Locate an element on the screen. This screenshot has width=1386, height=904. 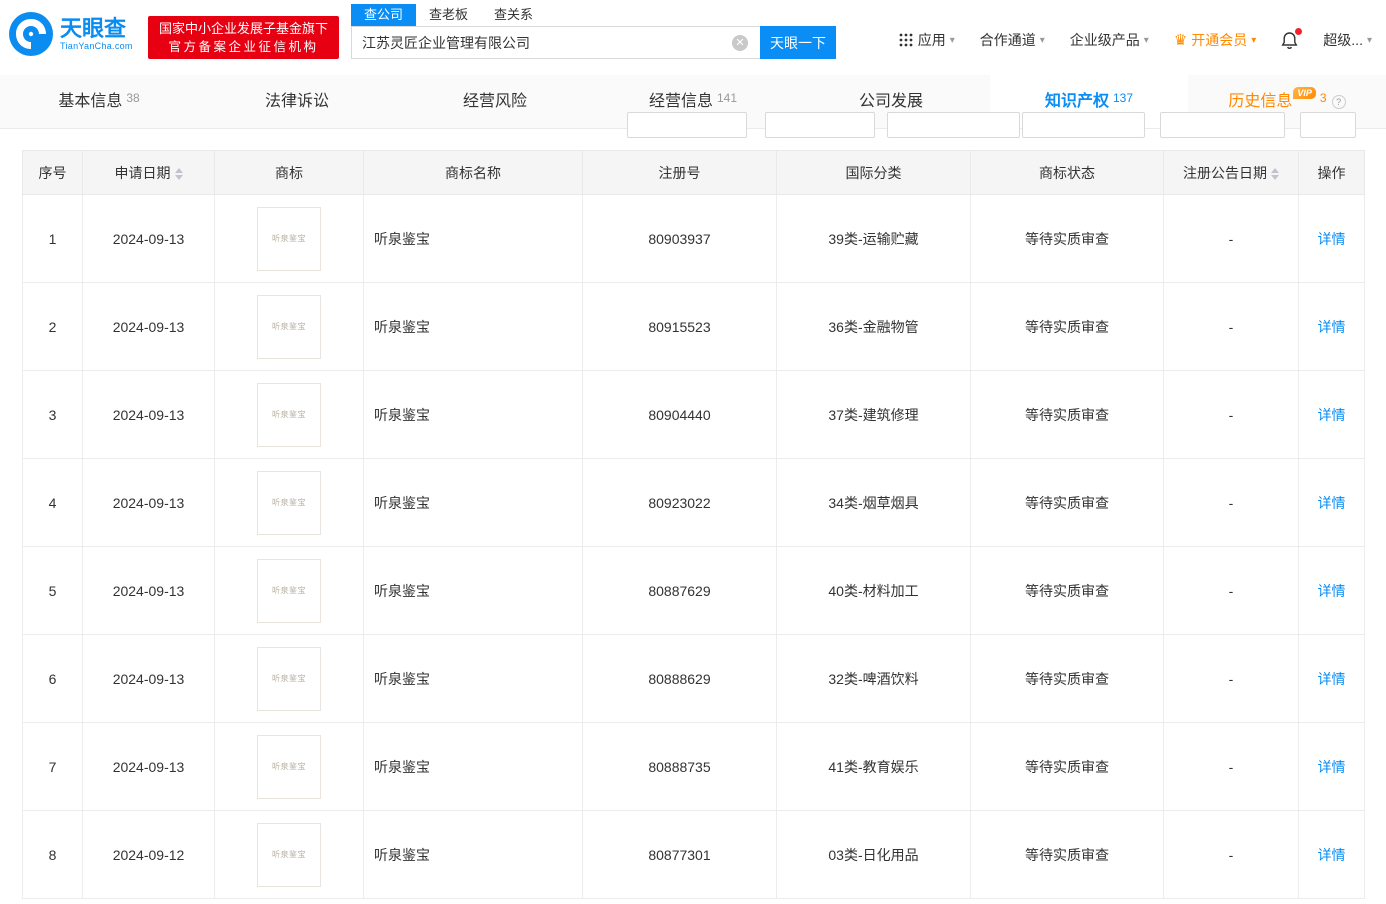
search-tabs: 查公司 查老板 查关系 is located at coordinates (593, 15).